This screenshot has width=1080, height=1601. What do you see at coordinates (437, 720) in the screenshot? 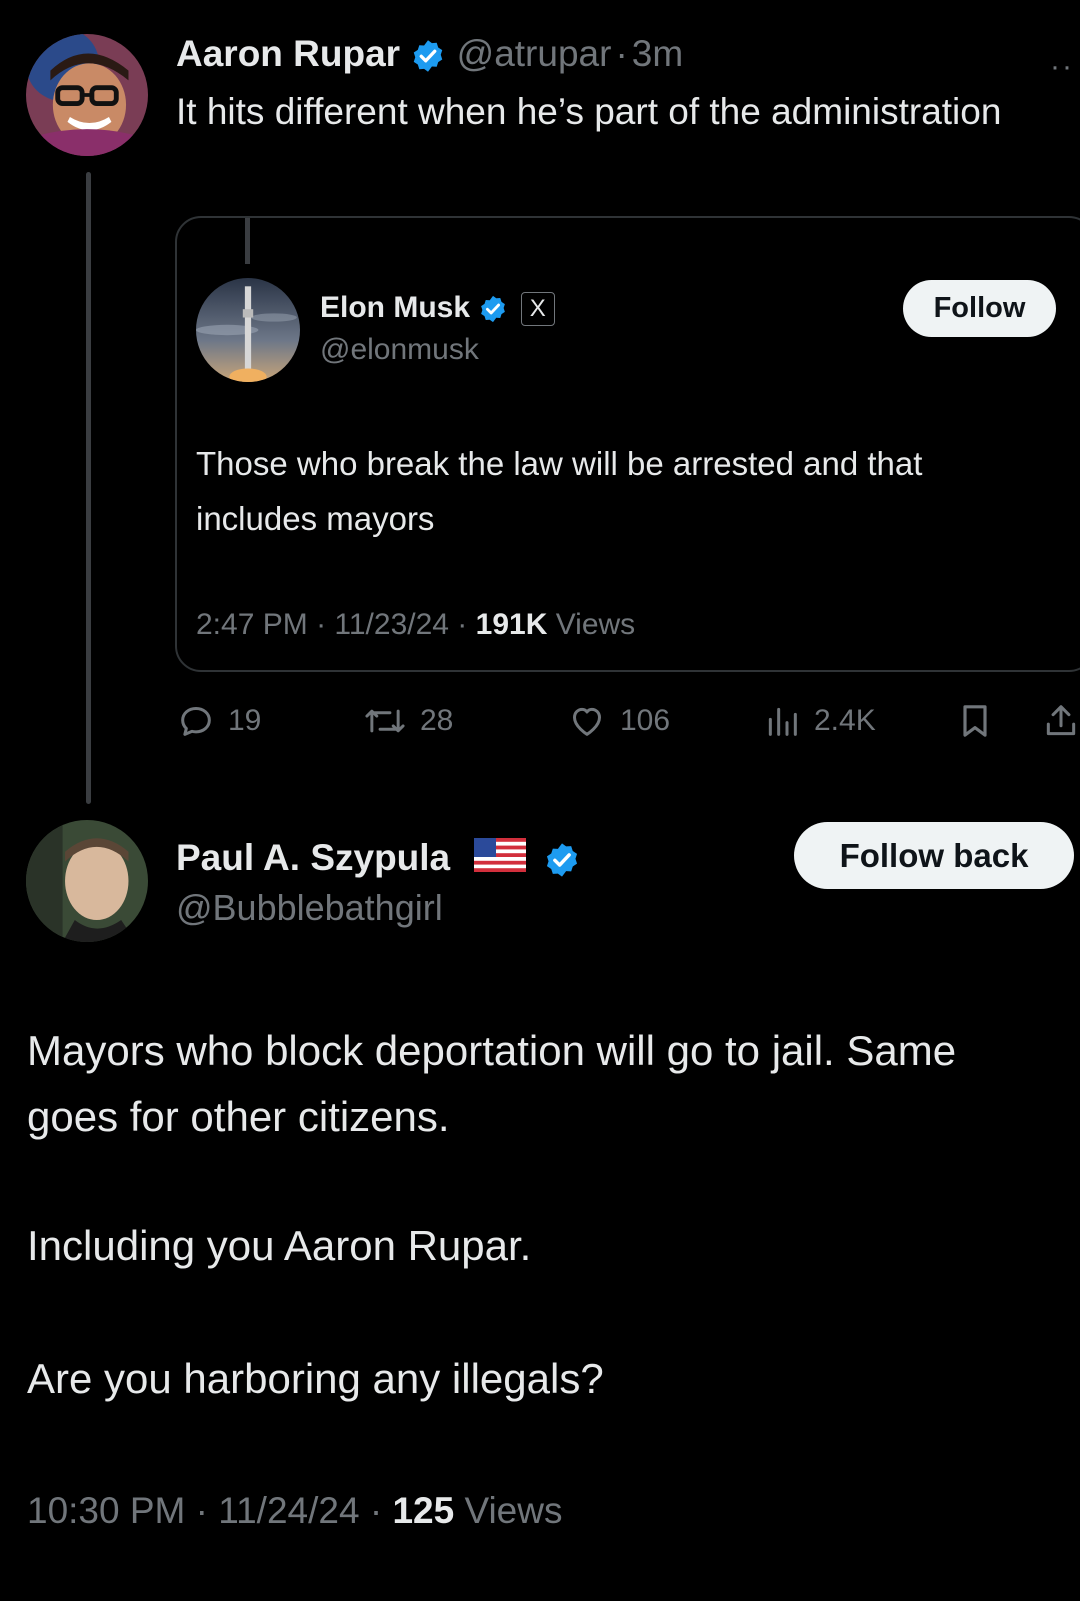
I see `repost-count: 28` at bounding box center [437, 720].